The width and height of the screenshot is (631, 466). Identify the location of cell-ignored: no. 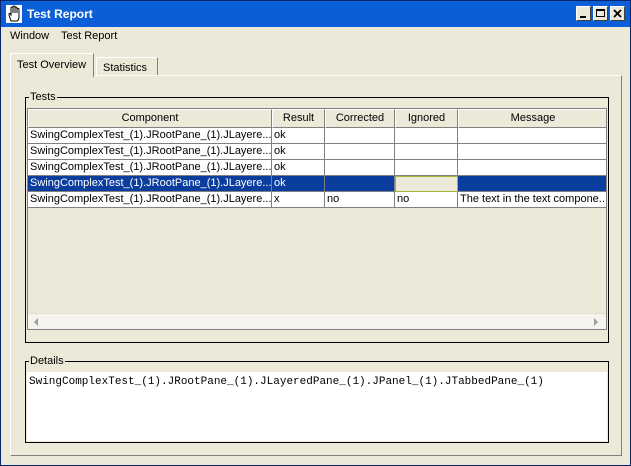
(426, 200).